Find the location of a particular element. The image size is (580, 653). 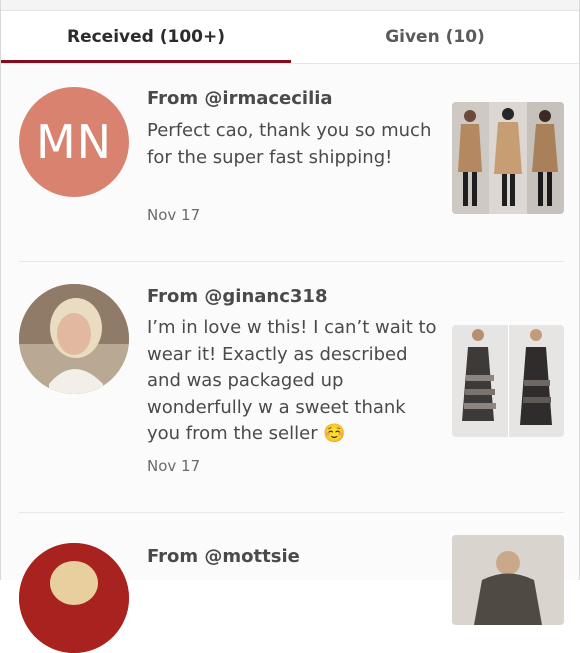

review-author: From @mottsie is located at coordinates (223, 556).